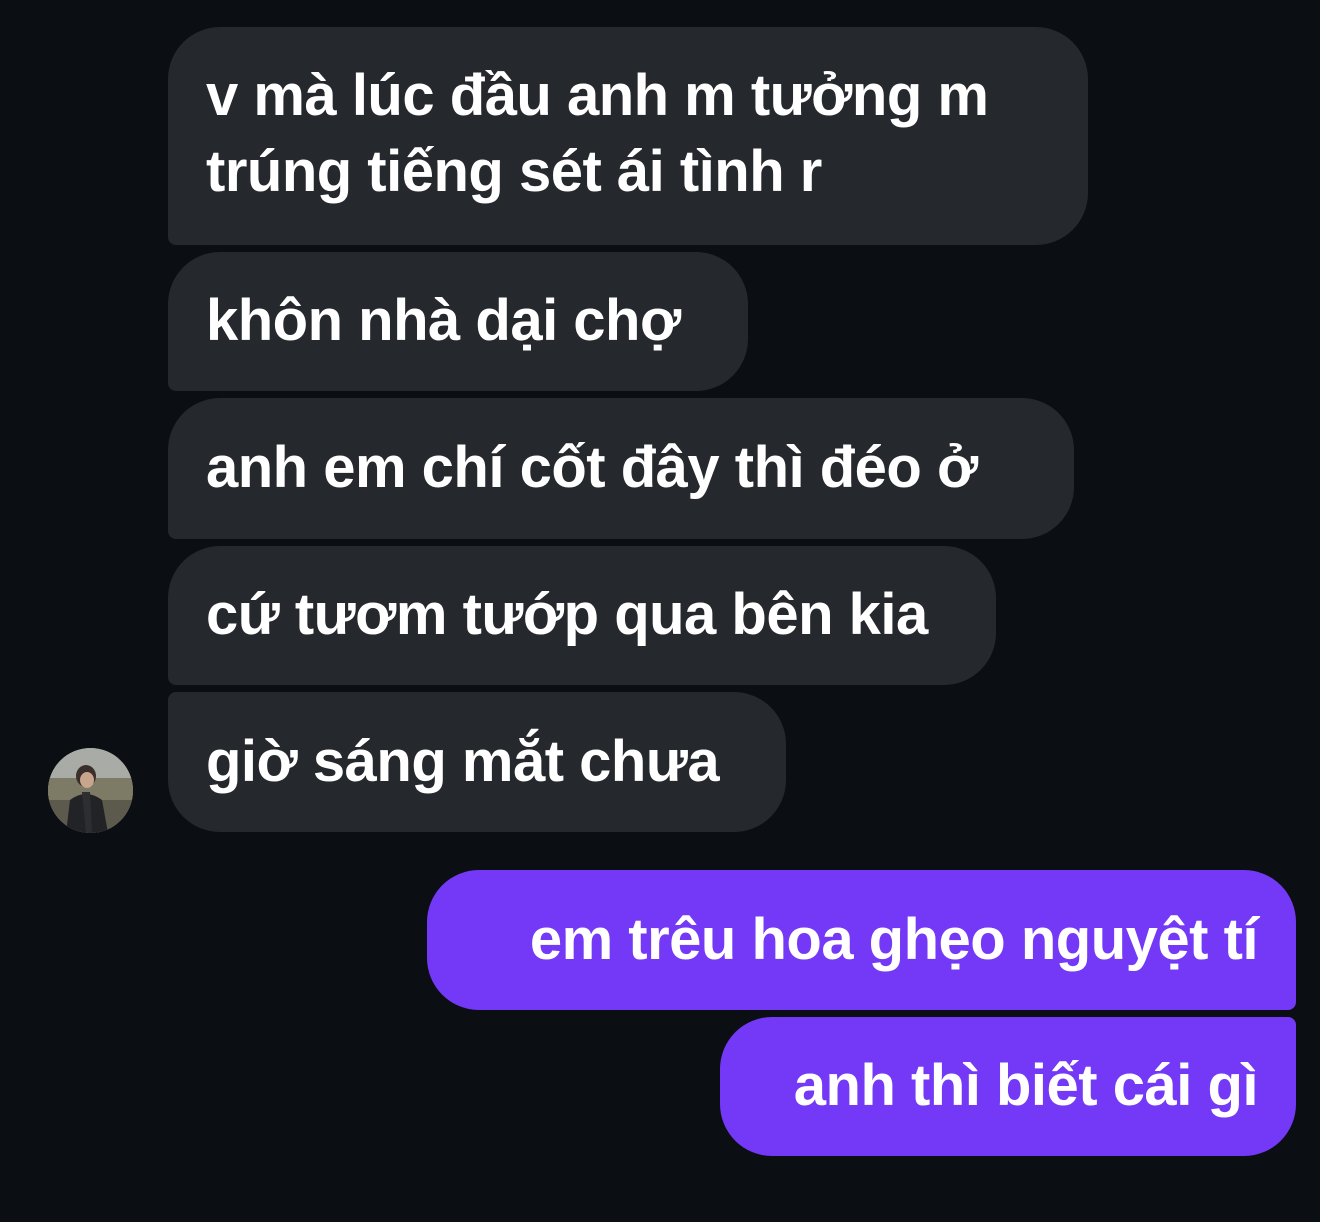 The height and width of the screenshot is (1222, 1320). I want to click on outgoing-message: anh thì biết cái gì, so click(1008, 1086).